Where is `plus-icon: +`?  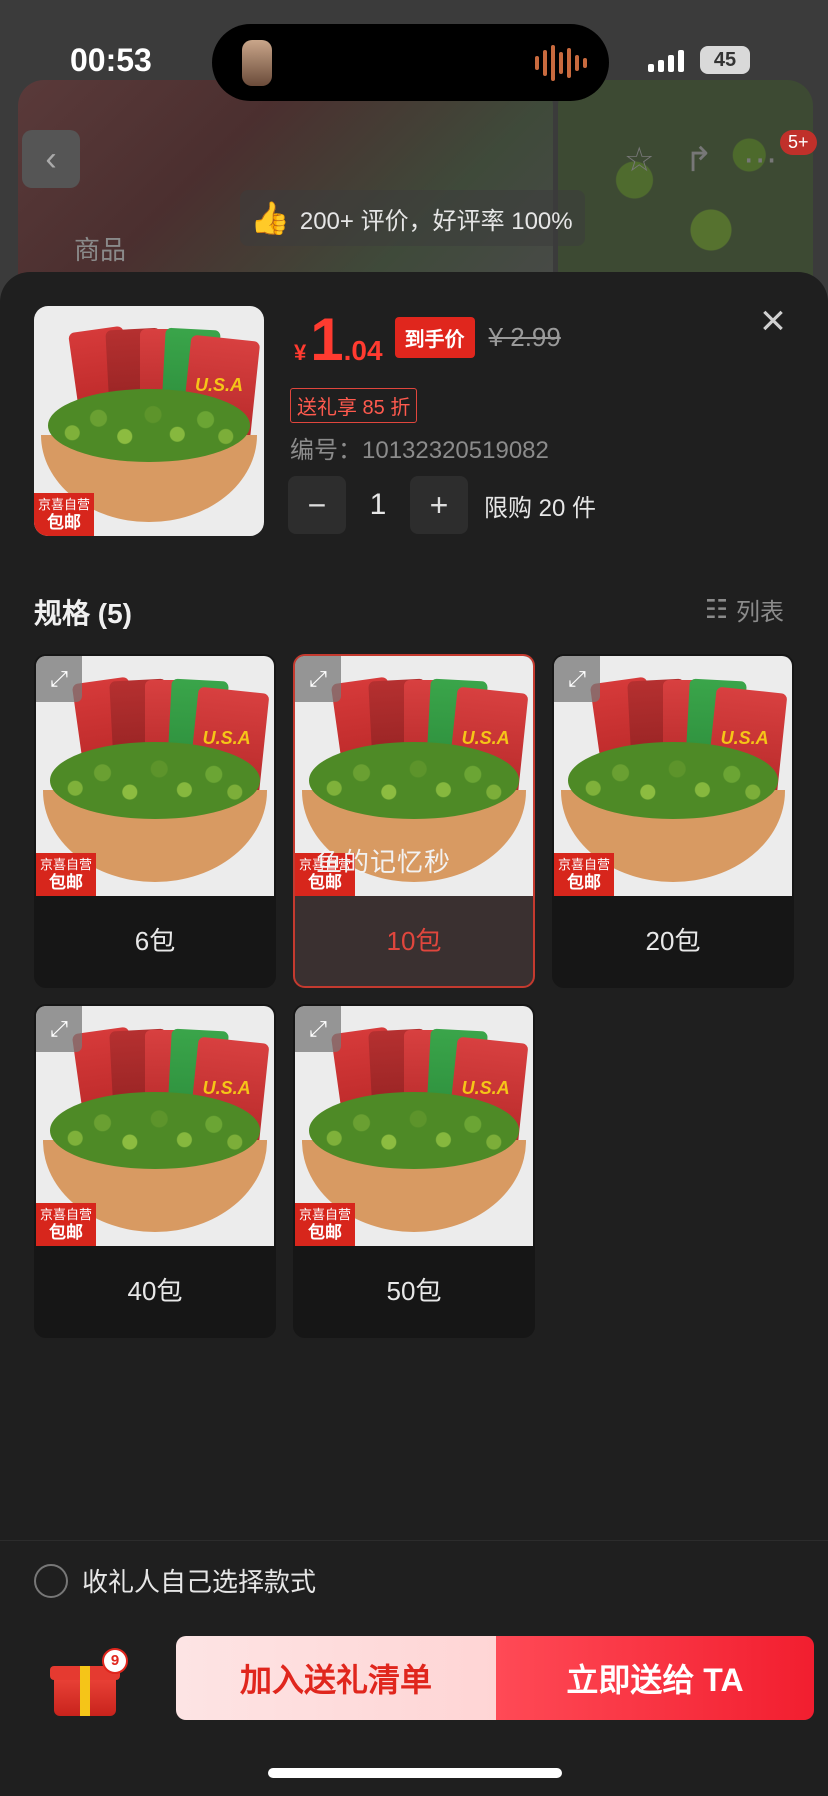
plus-icon: + is located at coordinates (439, 504).